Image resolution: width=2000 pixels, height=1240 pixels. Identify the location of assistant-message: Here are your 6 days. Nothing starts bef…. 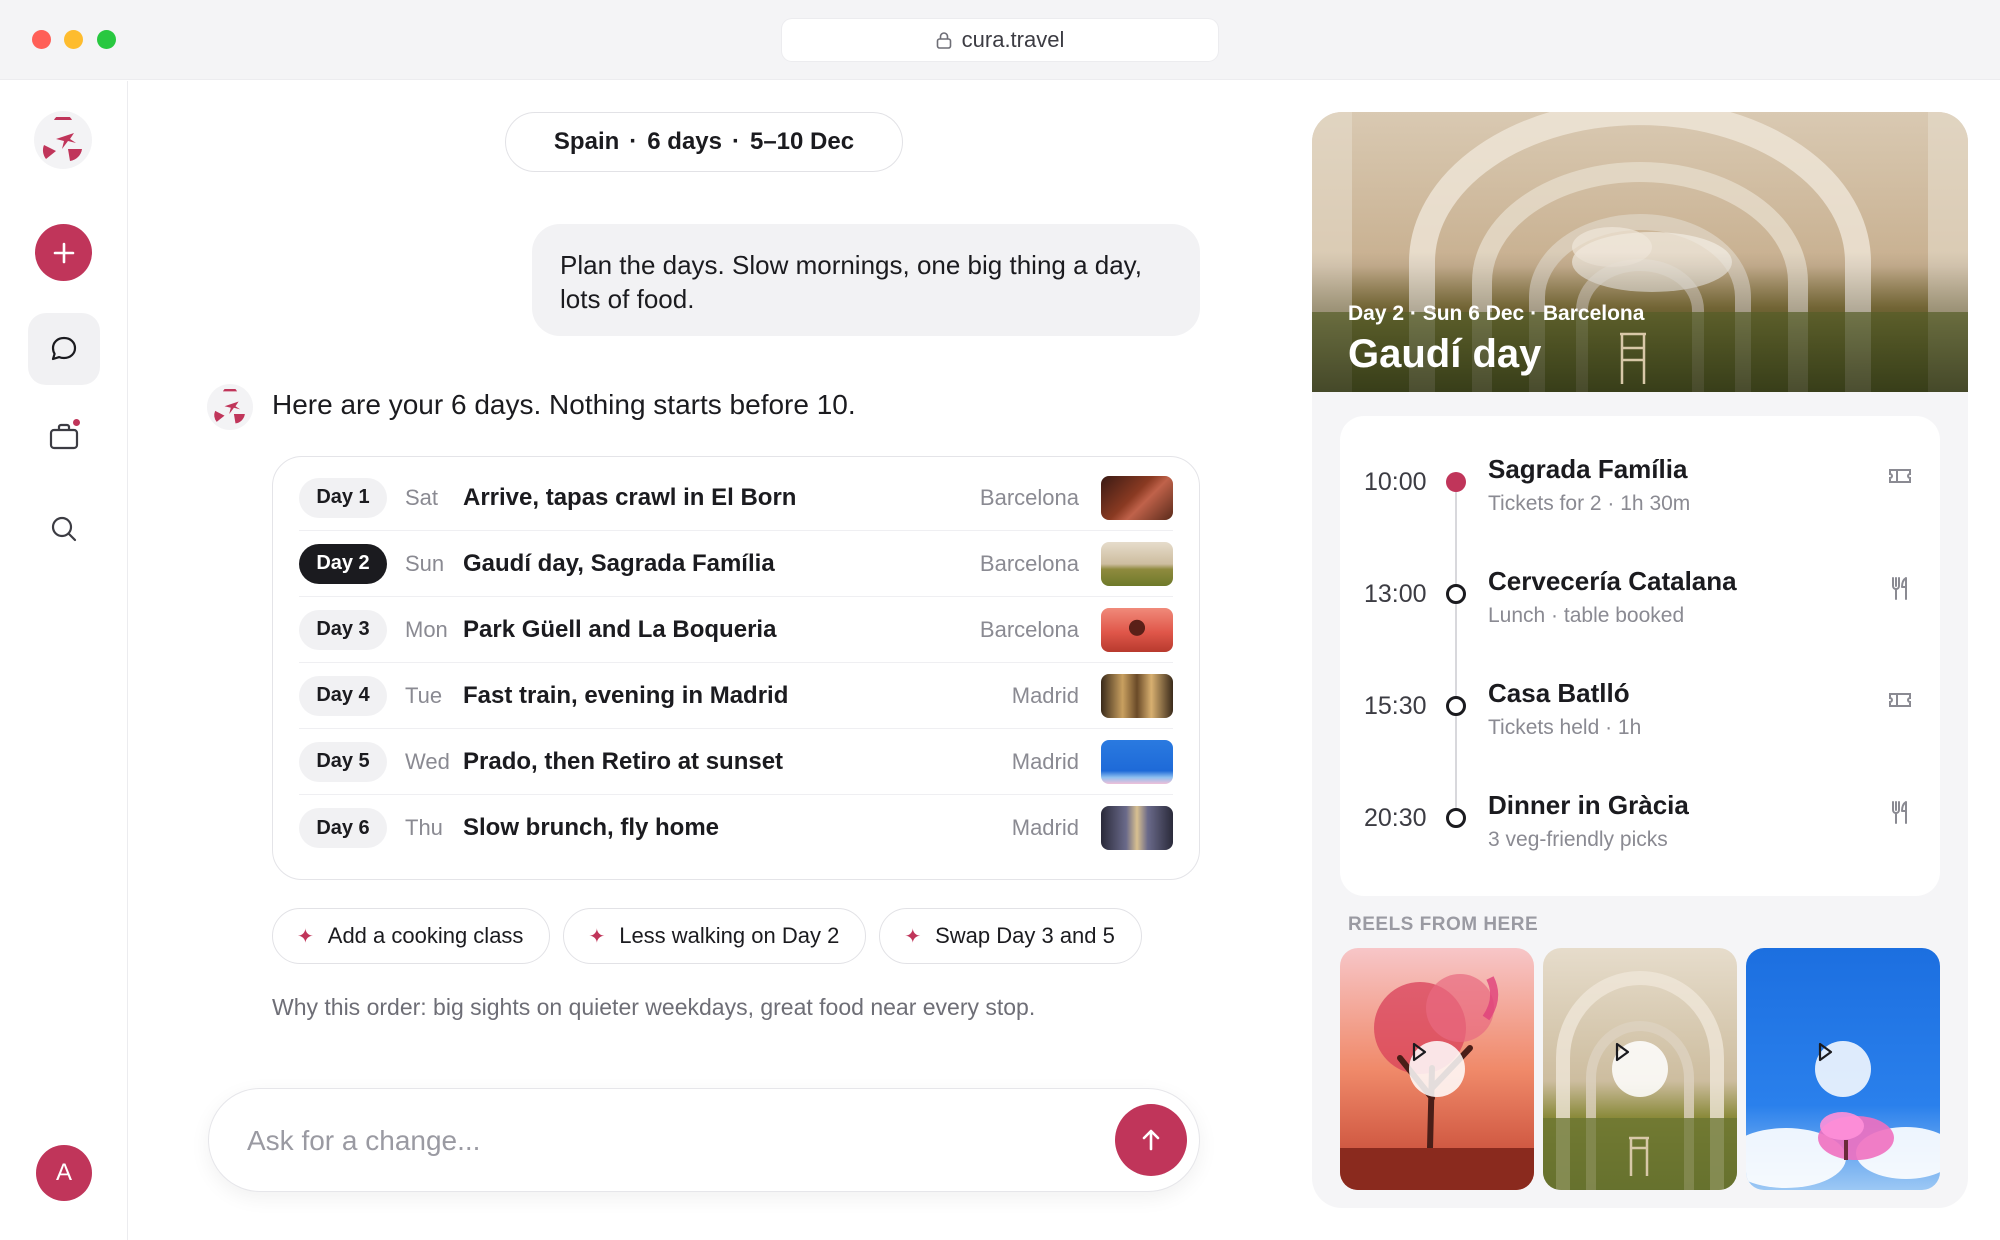
(564, 404).